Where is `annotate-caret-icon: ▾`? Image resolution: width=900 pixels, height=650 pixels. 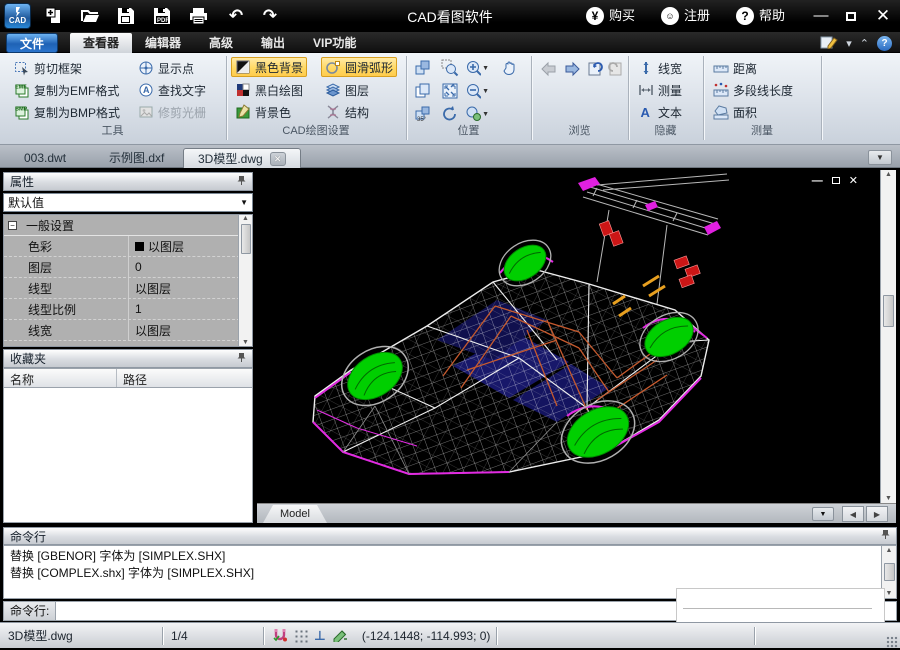
annotate-caret-icon: ▾ is located at coordinates (849, 43).